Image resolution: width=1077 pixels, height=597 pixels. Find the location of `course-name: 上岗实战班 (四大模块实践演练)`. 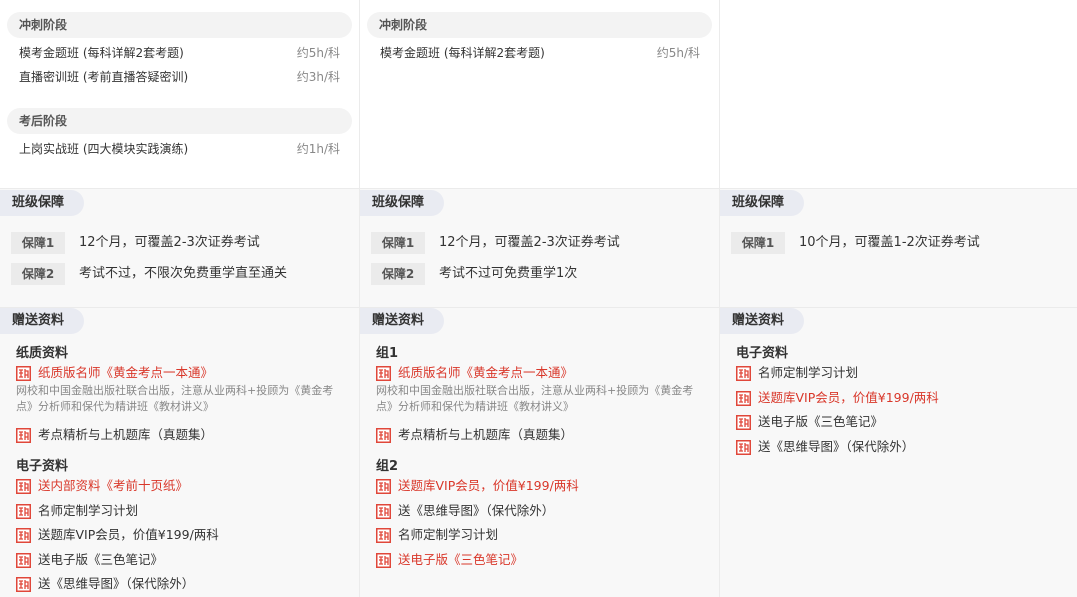

course-name: 上岗实战班 (四大模块实践演练) is located at coordinates (104, 149).